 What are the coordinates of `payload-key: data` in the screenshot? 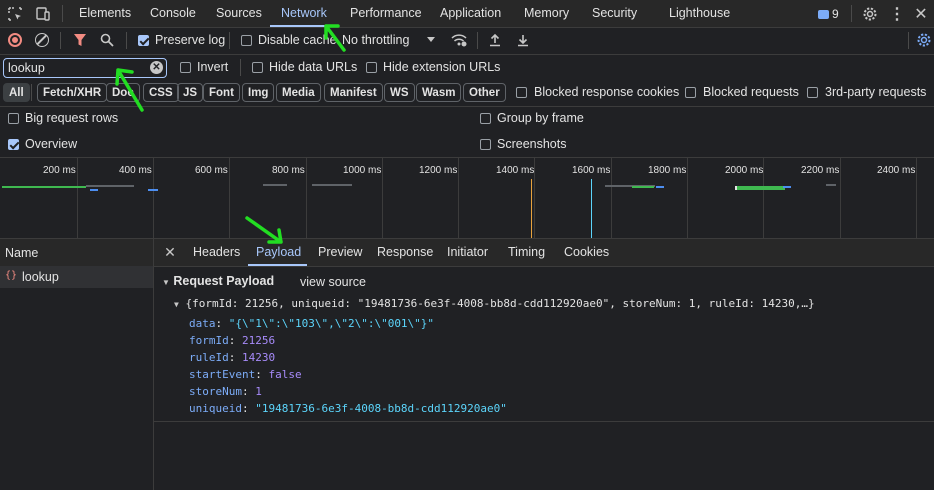 It's located at (202, 323).